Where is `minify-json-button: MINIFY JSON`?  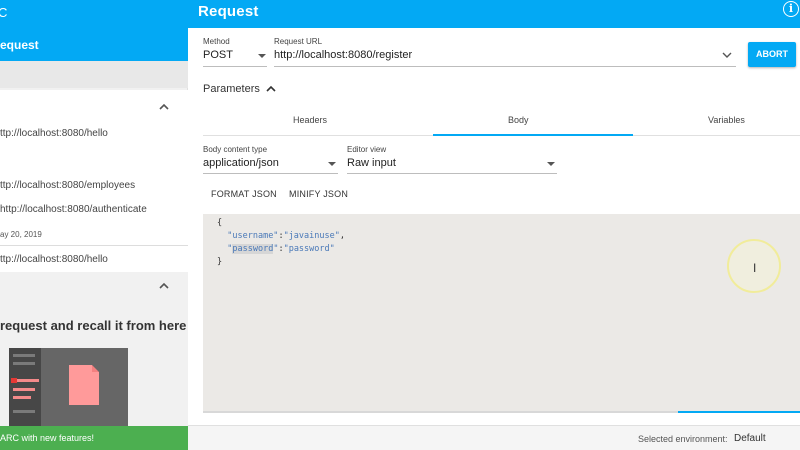 minify-json-button: MINIFY JSON is located at coordinates (318, 194).